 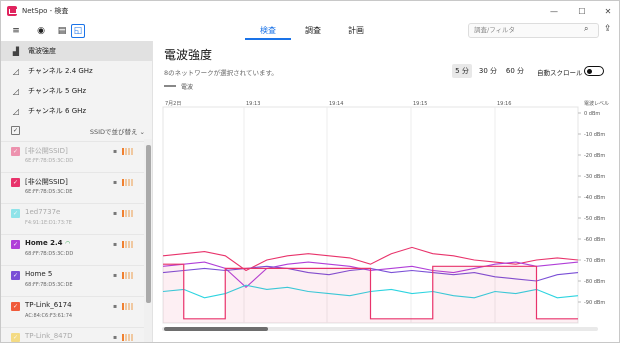 I want to click on y-tick-label: -10 dBm, so click(x=594, y=135).